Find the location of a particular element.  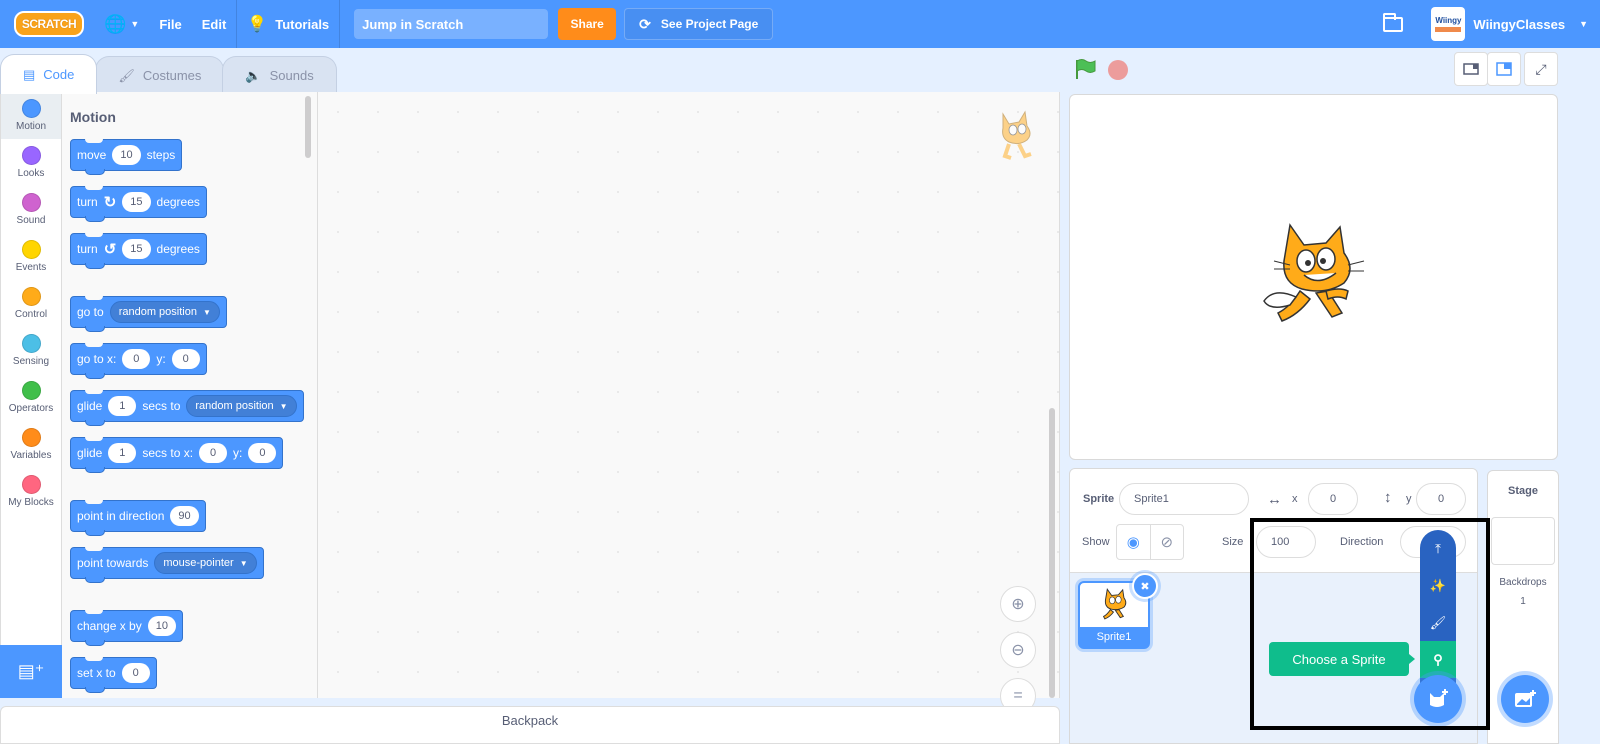

backdrops-count: 1 is located at coordinates (1523, 601).